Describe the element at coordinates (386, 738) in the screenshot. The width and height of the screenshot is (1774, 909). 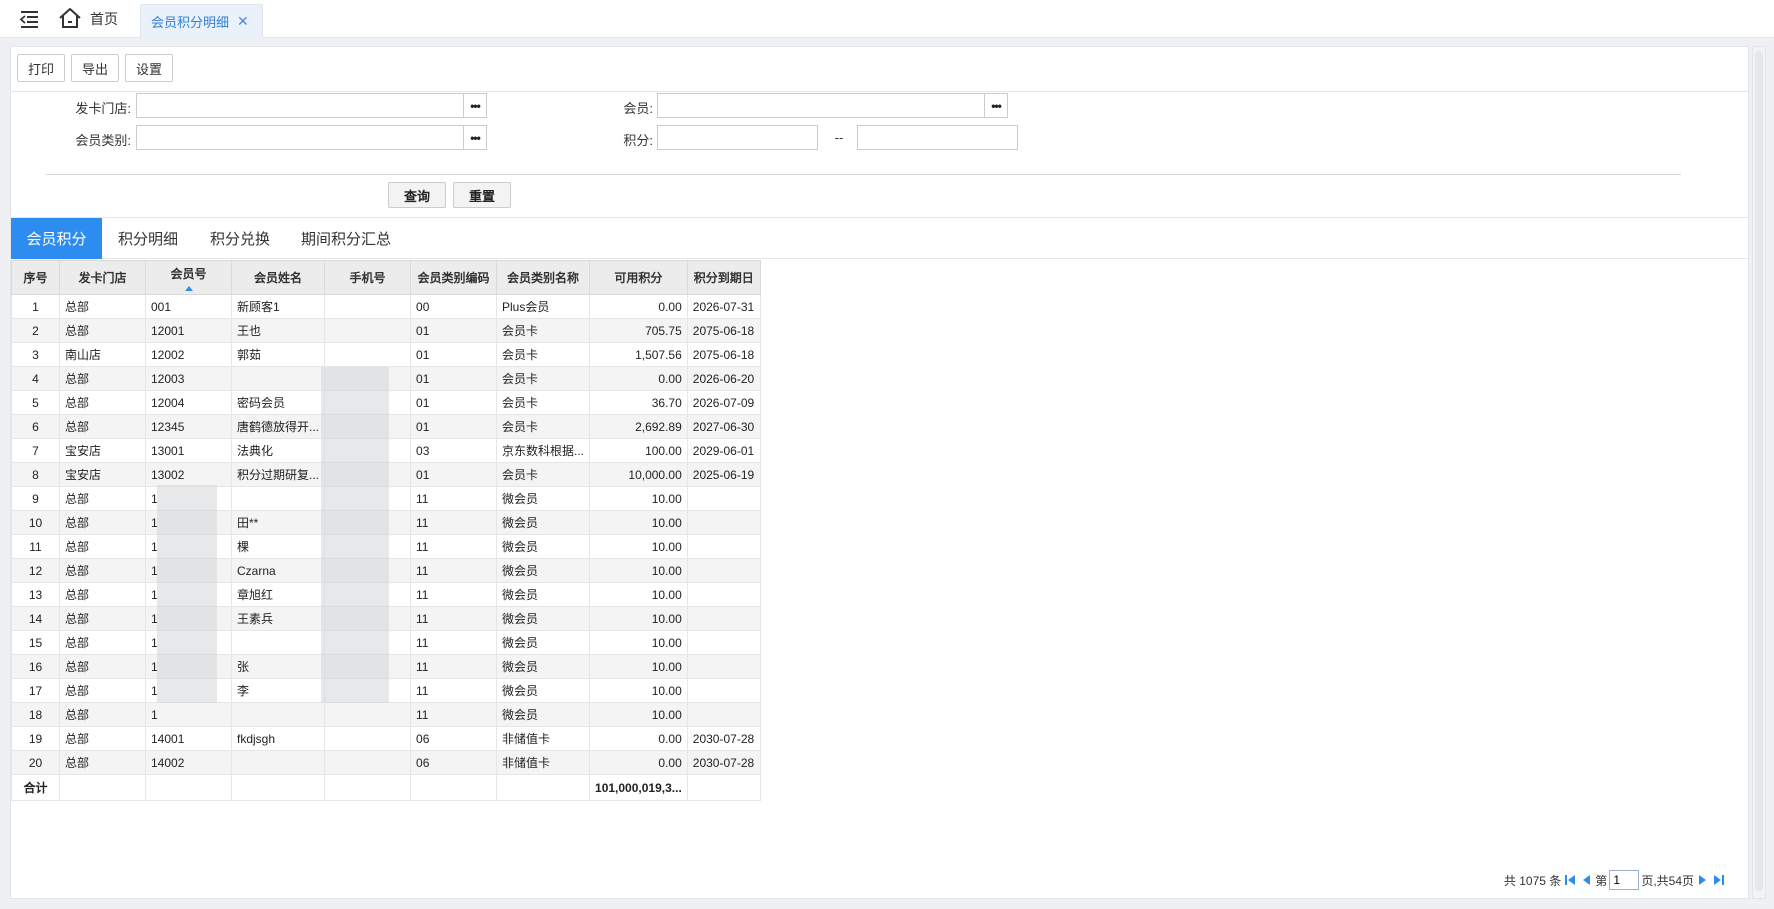
I see `table-row: 19 总部 14001 fkdjsgh 06 非储值卡 0.00 2030-07-28` at that location.